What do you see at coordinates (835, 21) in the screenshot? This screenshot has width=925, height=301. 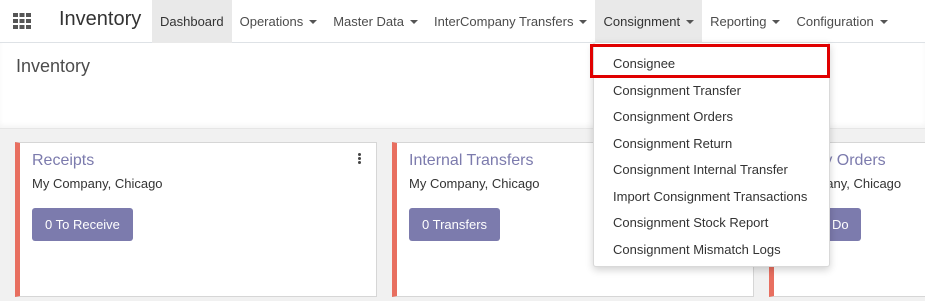 I see `menu-configuration-label: Configuration` at bounding box center [835, 21].